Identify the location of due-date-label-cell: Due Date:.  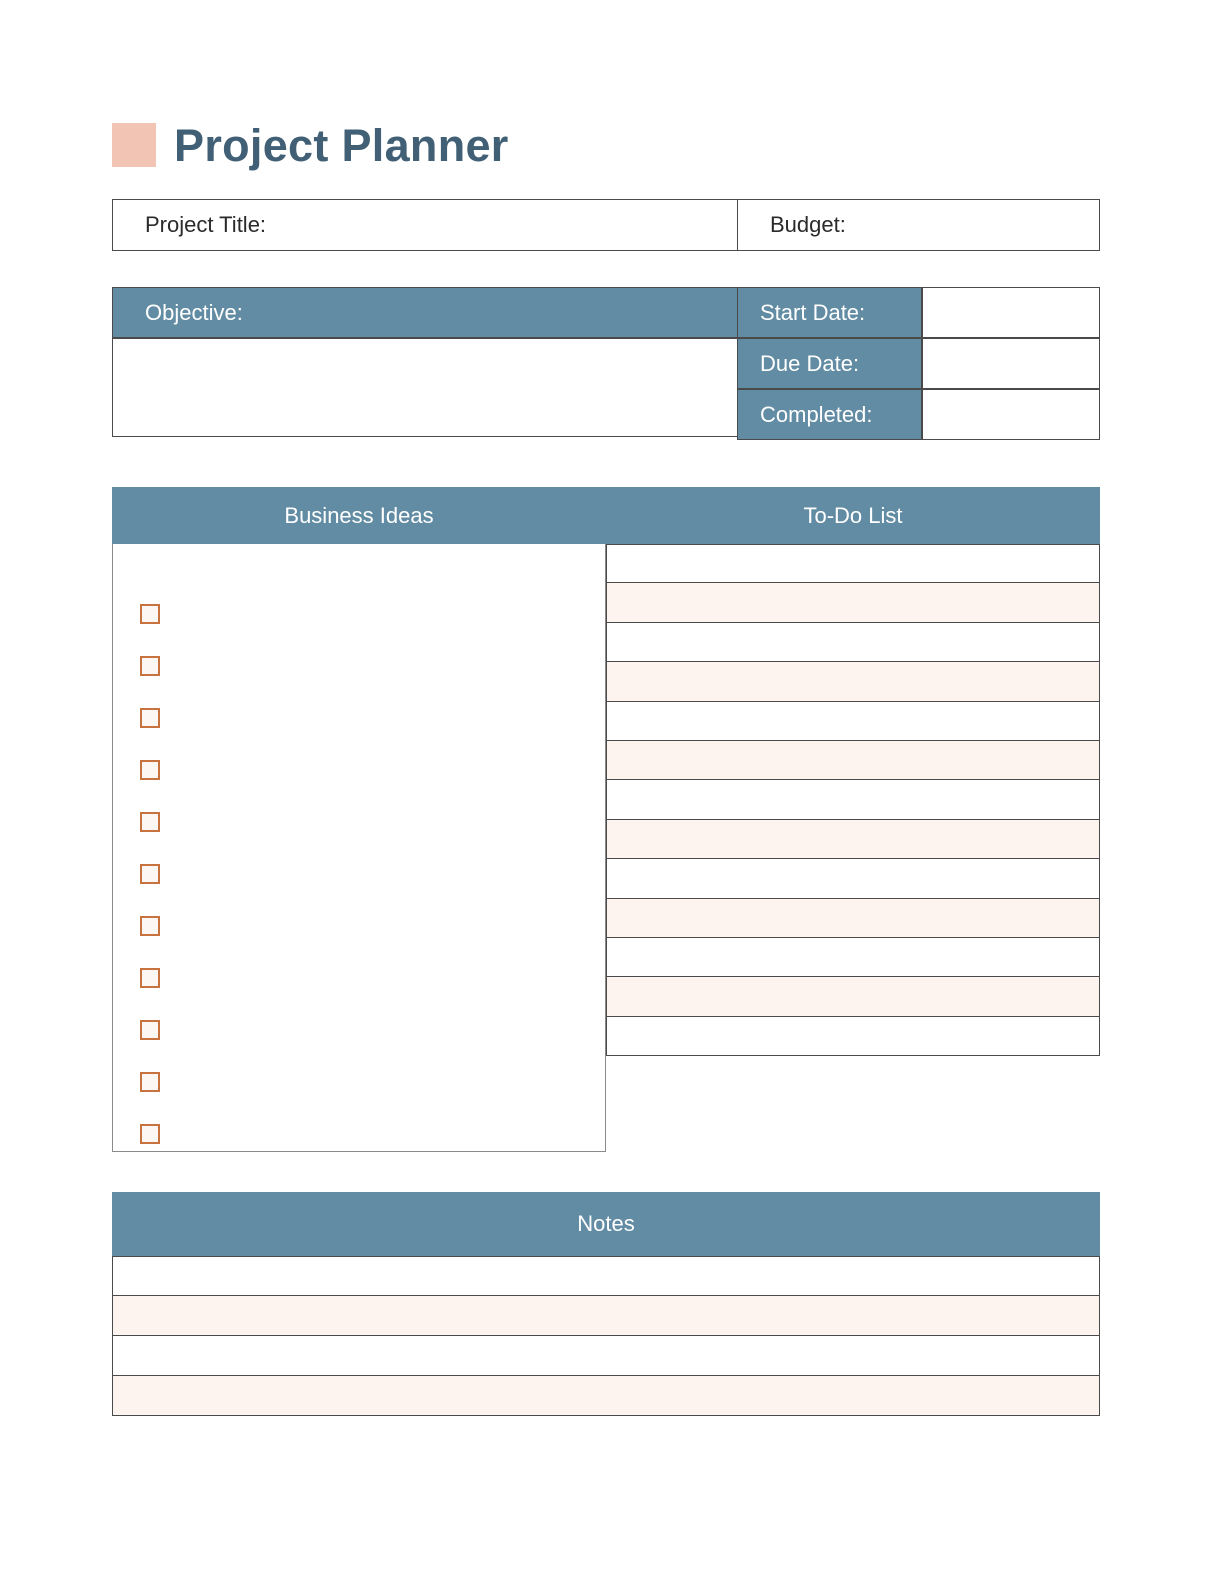
(829, 363).